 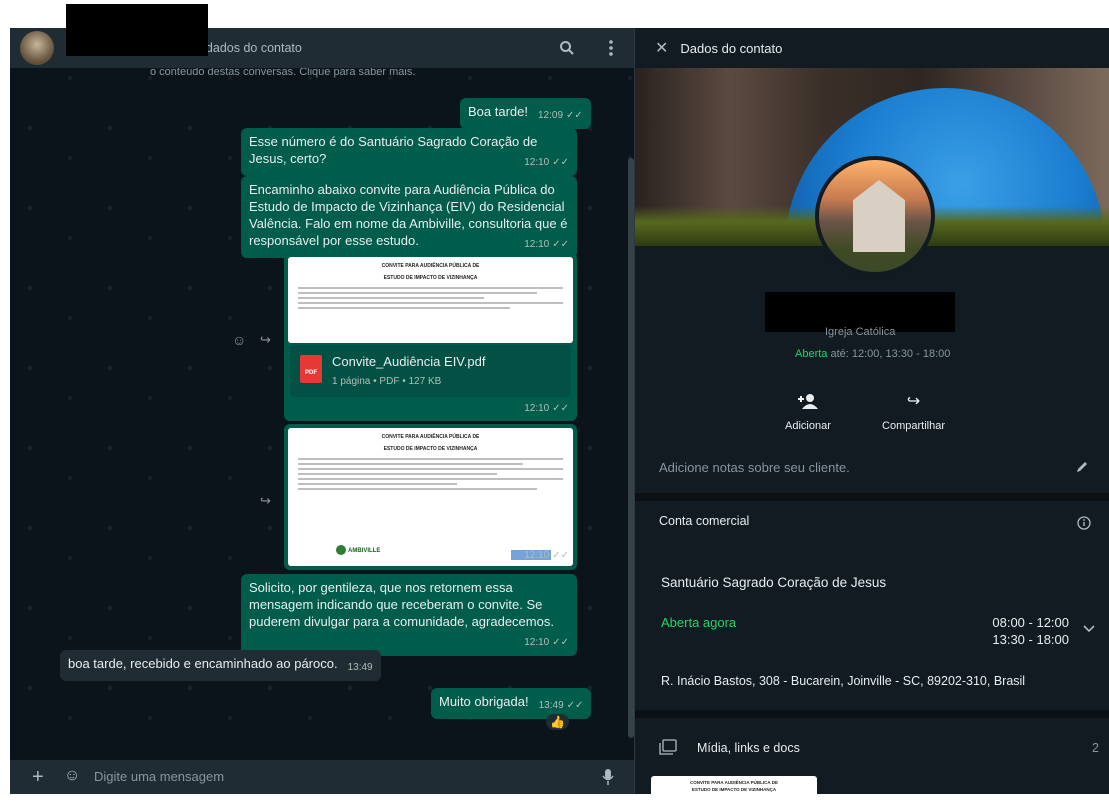 What do you see at coordinates (808, 401) in the screenshot?
I see `add-person-icon` at bounding box center [808, 401].